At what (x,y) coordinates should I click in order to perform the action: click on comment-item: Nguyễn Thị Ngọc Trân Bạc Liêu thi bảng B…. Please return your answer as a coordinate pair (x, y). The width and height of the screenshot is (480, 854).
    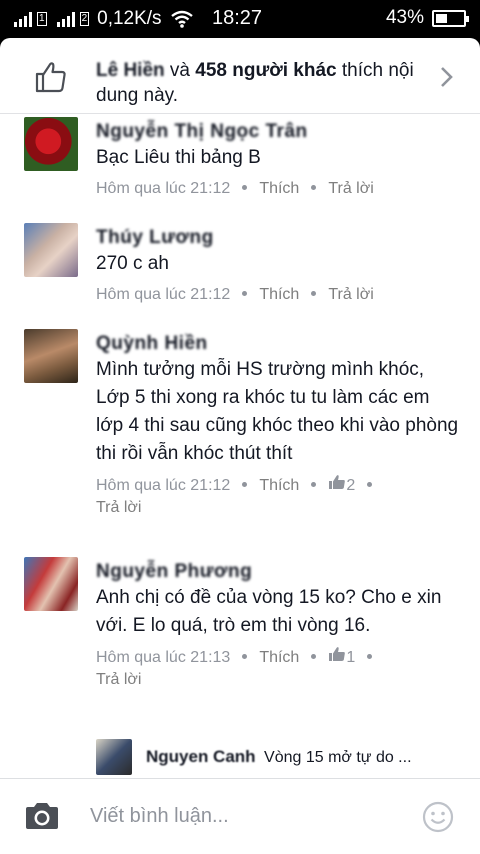
    Looking at the image, I should click on (240, 168).